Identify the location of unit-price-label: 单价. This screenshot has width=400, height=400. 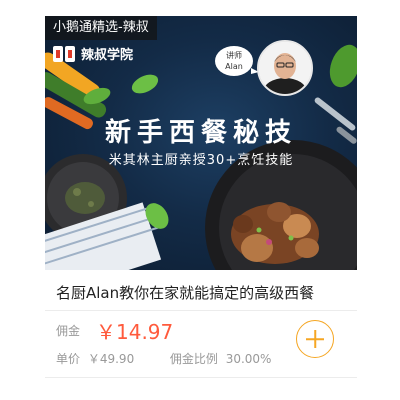
(68, 359).